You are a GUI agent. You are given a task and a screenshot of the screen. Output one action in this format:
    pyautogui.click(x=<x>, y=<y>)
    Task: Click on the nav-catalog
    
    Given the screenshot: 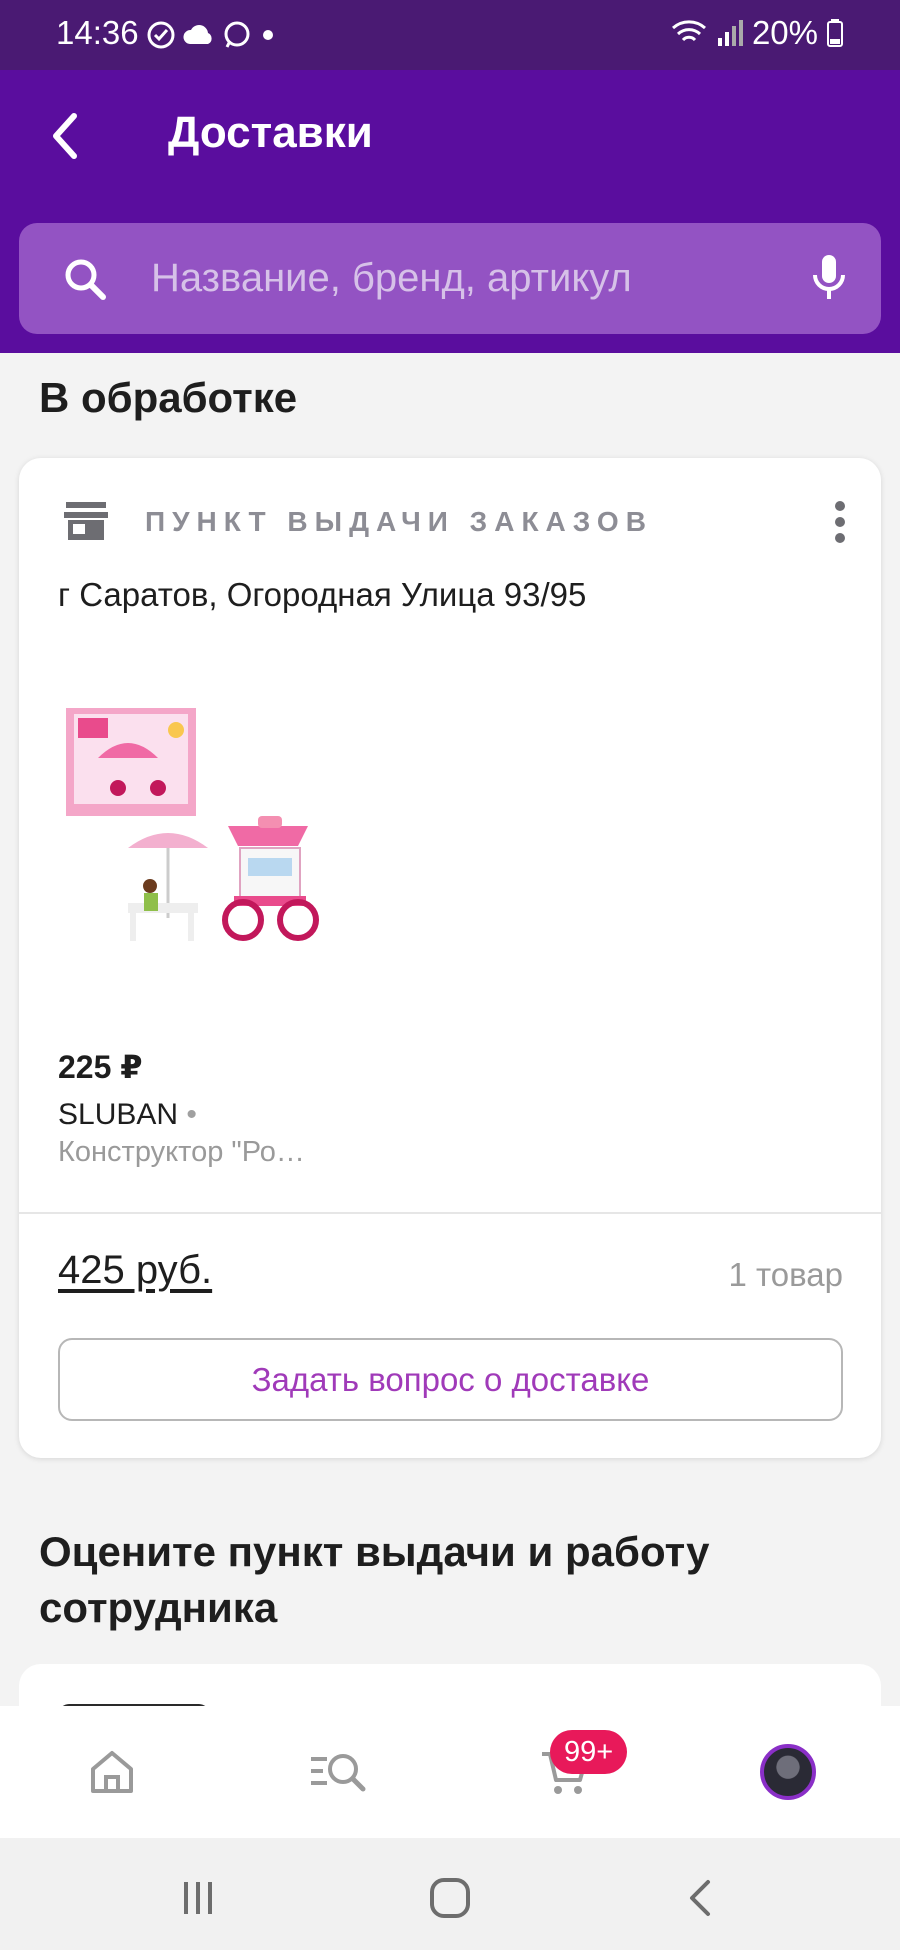 What is the action you would take?
    pyautogui.click(x=338, y=1772)
    